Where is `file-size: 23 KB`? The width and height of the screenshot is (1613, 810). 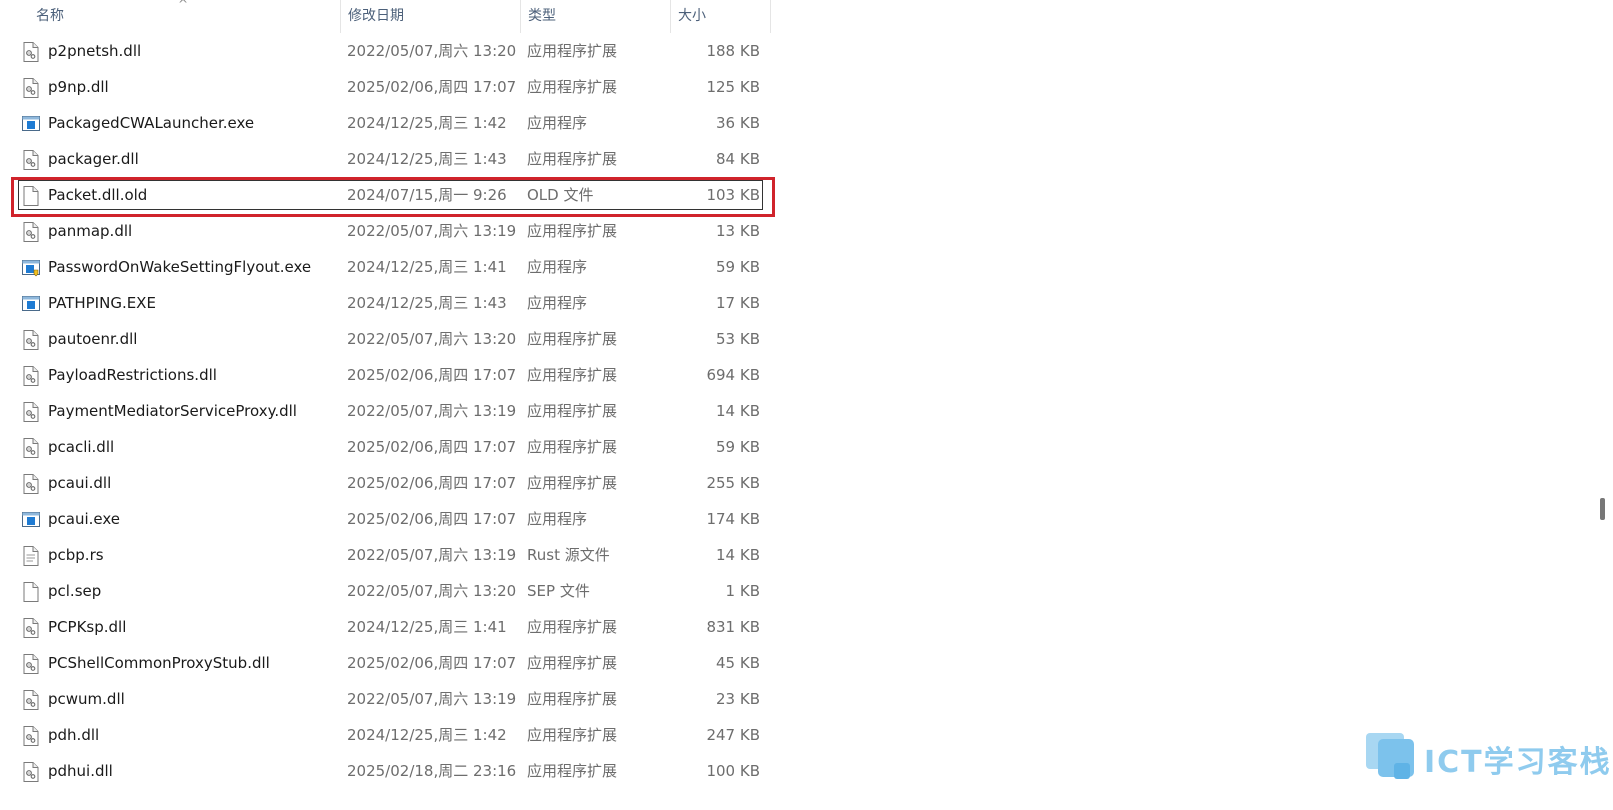 file-size: 23 KB is located at coordinates (738, 699).